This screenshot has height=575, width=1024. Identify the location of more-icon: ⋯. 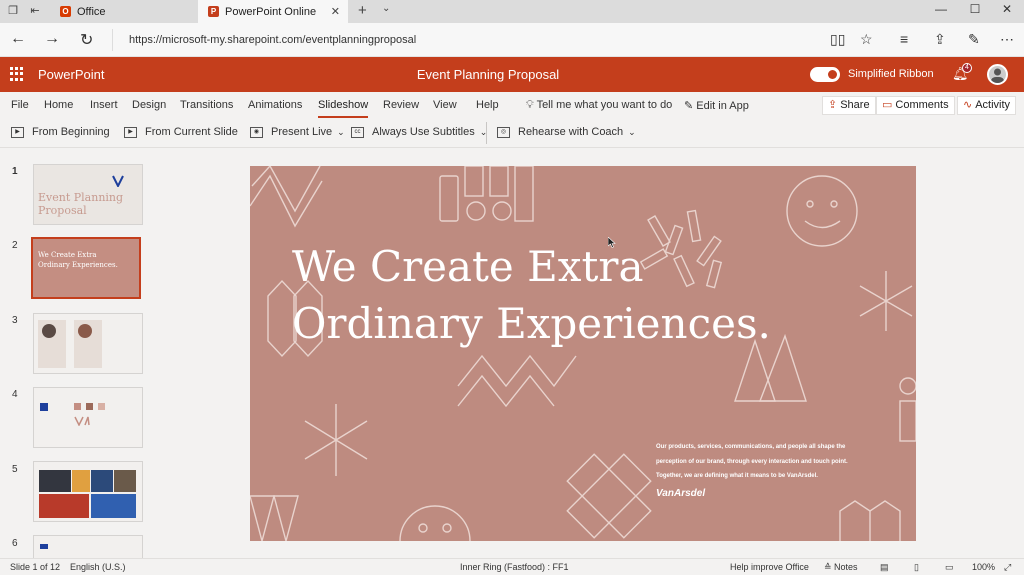
(1007, 39).